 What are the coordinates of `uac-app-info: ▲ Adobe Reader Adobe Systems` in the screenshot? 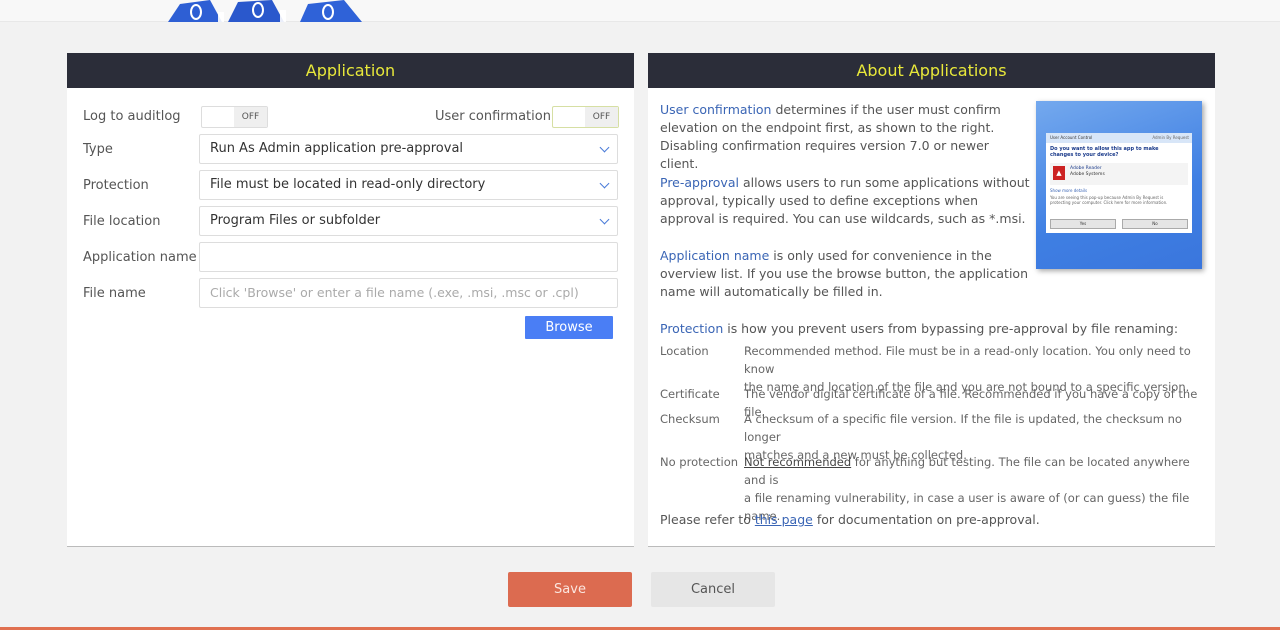 It's located at (1119, 174).